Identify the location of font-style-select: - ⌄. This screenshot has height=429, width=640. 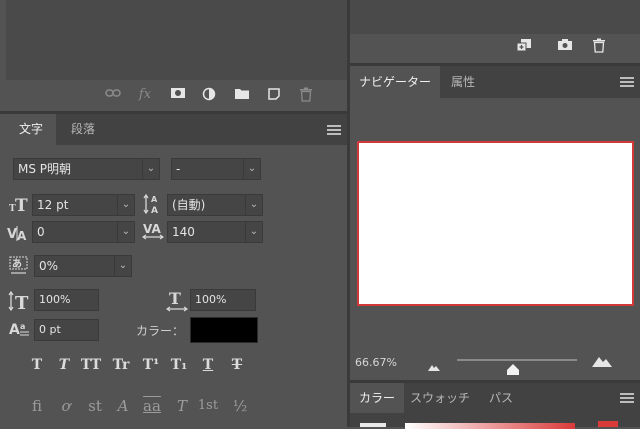
(216, 169).